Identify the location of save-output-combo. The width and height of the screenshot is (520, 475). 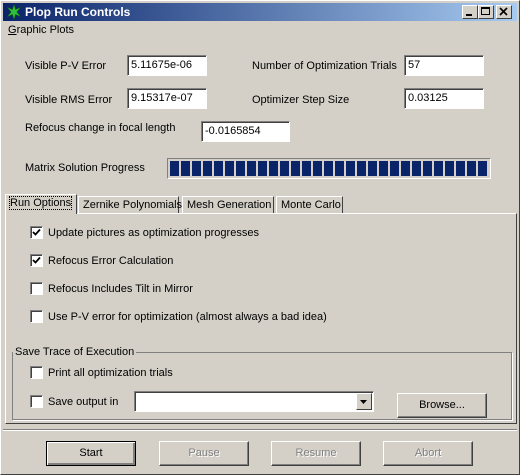
(254, 401).